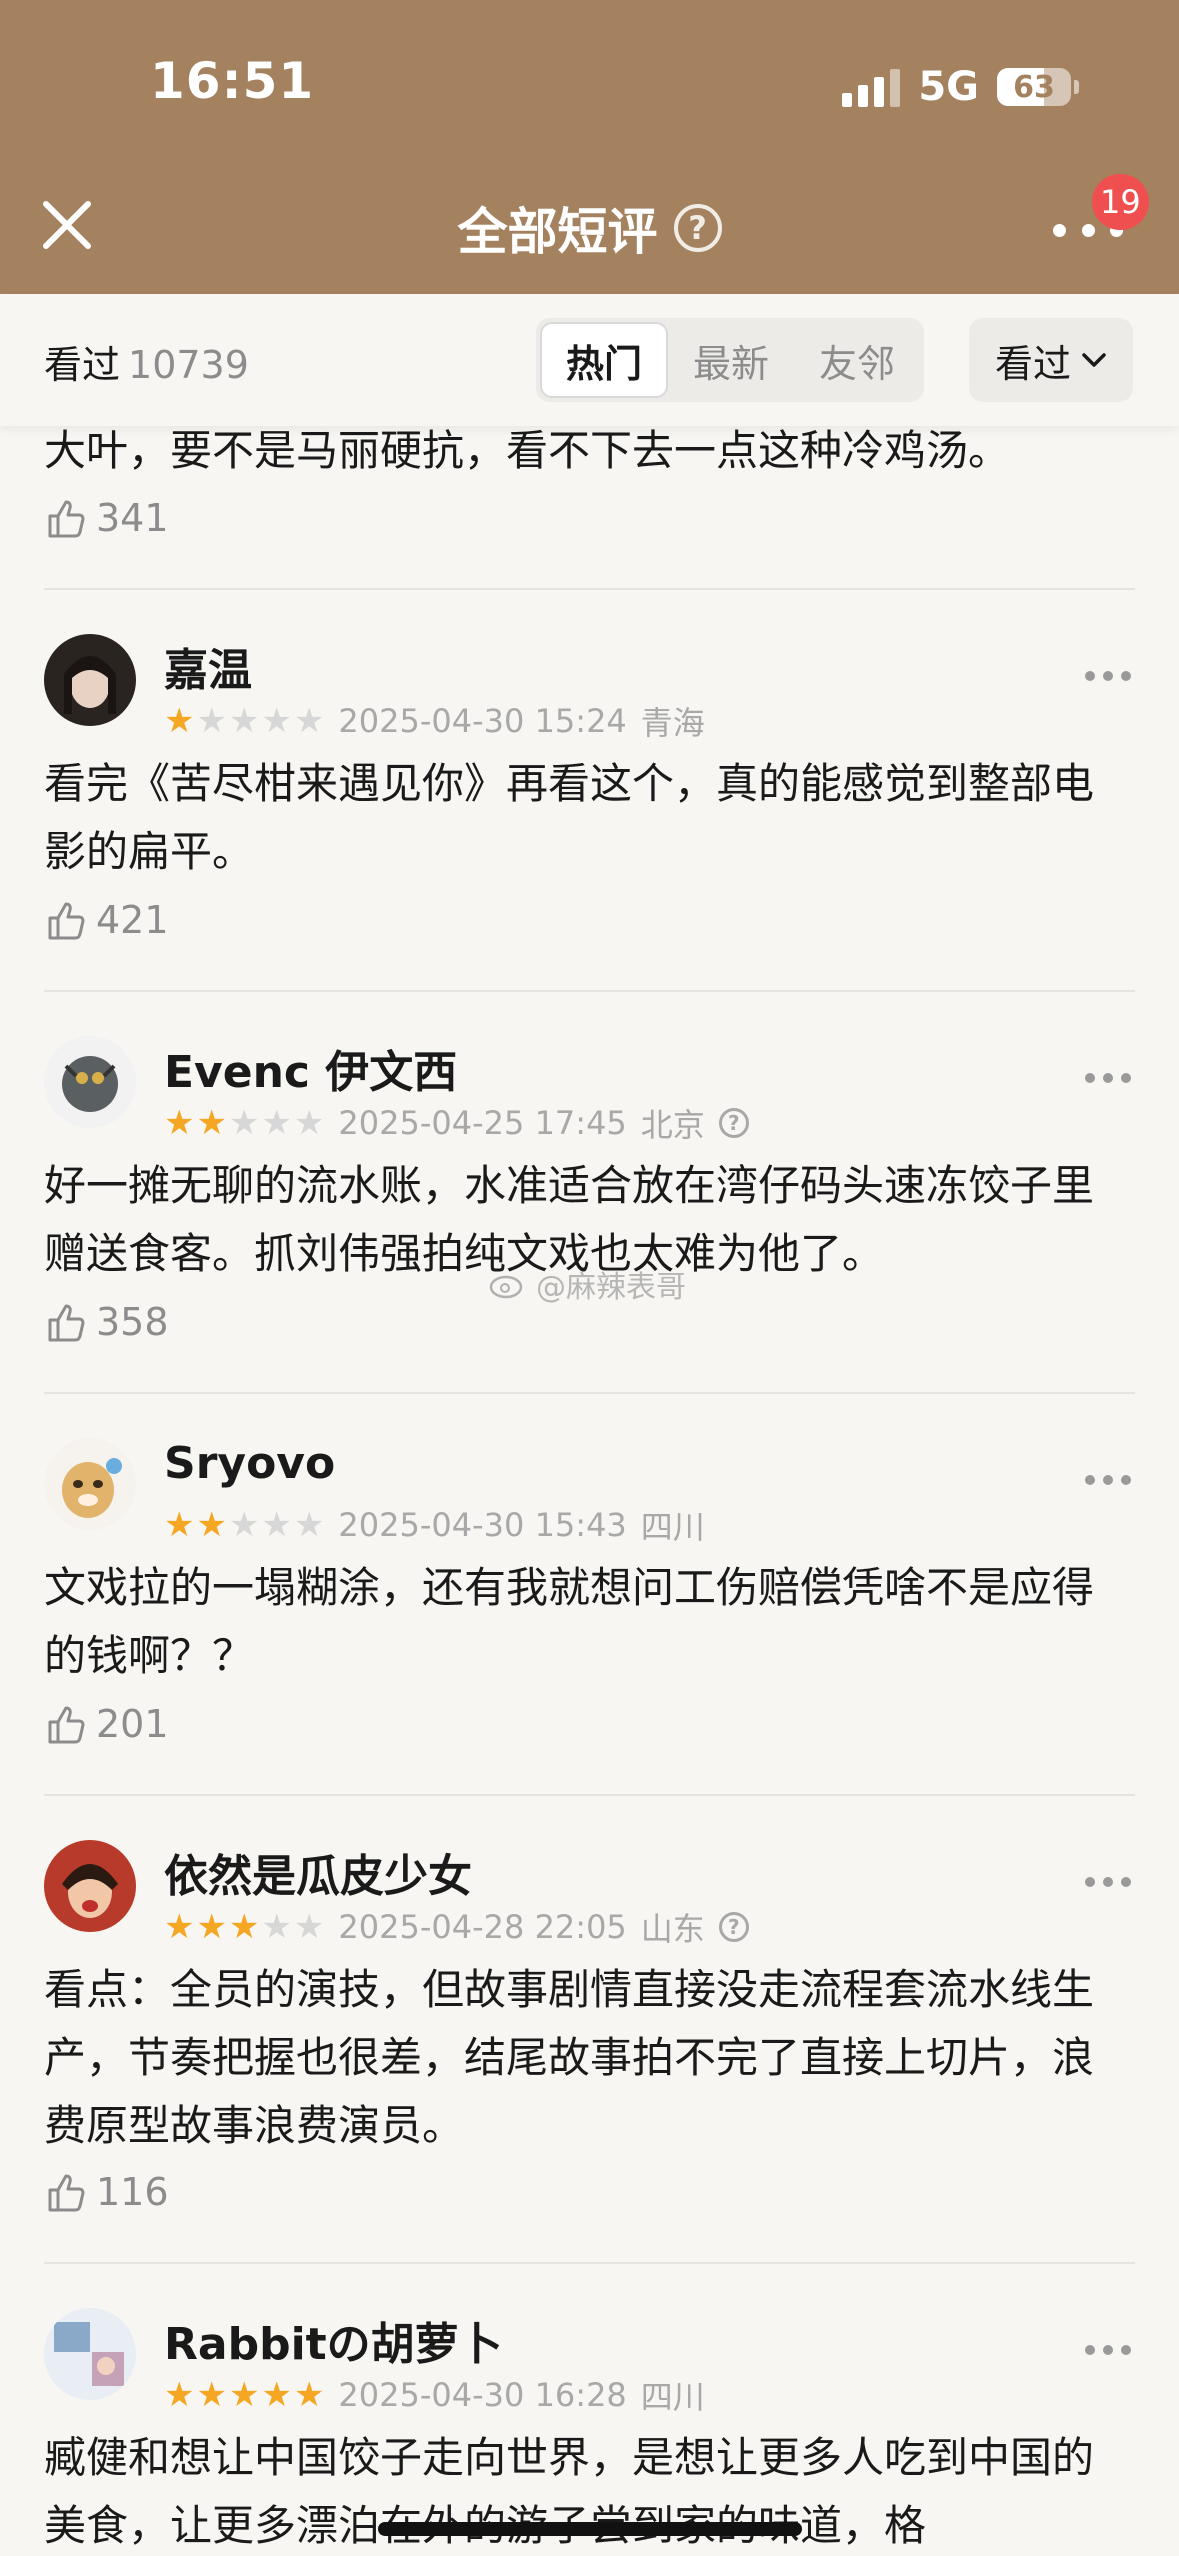 The image size is (1179, 2556). I want to click on like-button: 421, so click(106, 920).